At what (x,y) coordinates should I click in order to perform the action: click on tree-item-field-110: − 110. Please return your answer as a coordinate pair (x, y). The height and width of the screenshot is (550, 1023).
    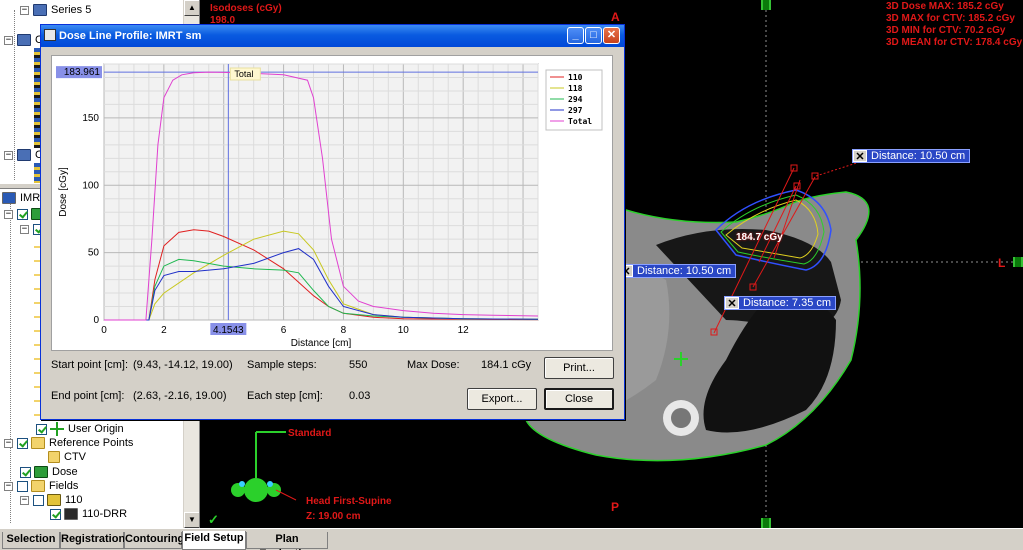
    Looking at the image, I should click on (51, 500).